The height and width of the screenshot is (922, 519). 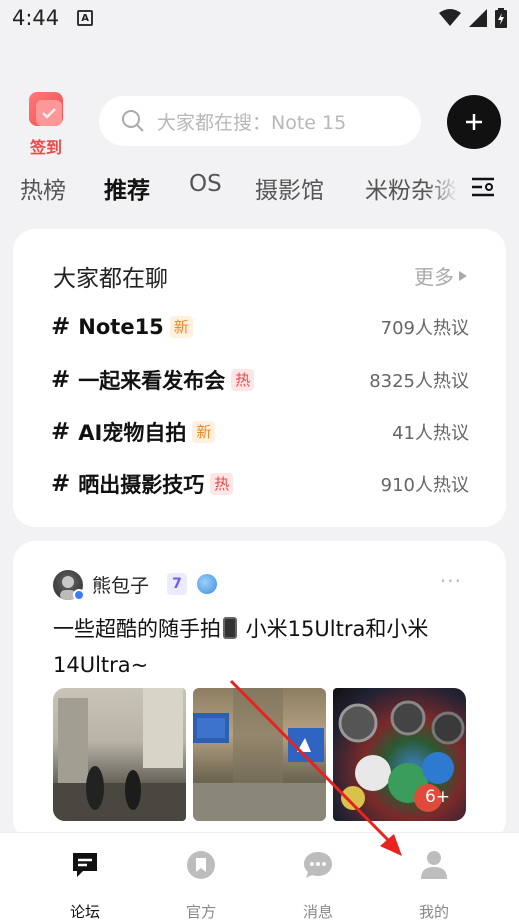 What do you see at coordinates (201, 865) in the screenshot?
I see `official-icon` at bounding box center [201, 865].